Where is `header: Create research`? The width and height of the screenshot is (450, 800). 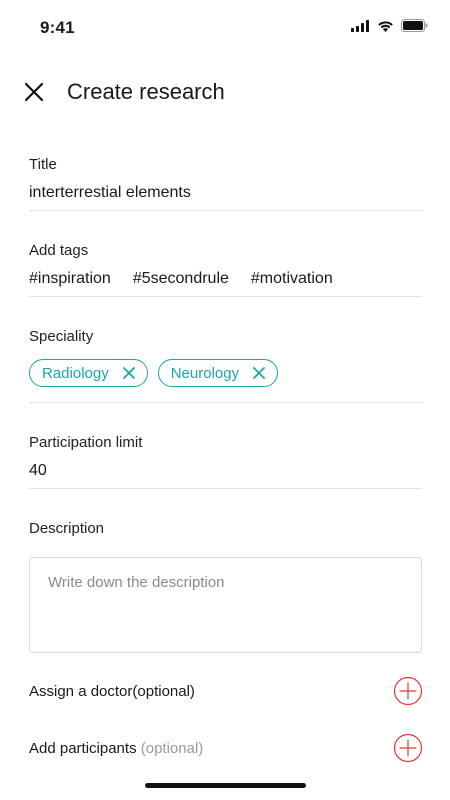 header: Create research is located at coordinates (225, 92).